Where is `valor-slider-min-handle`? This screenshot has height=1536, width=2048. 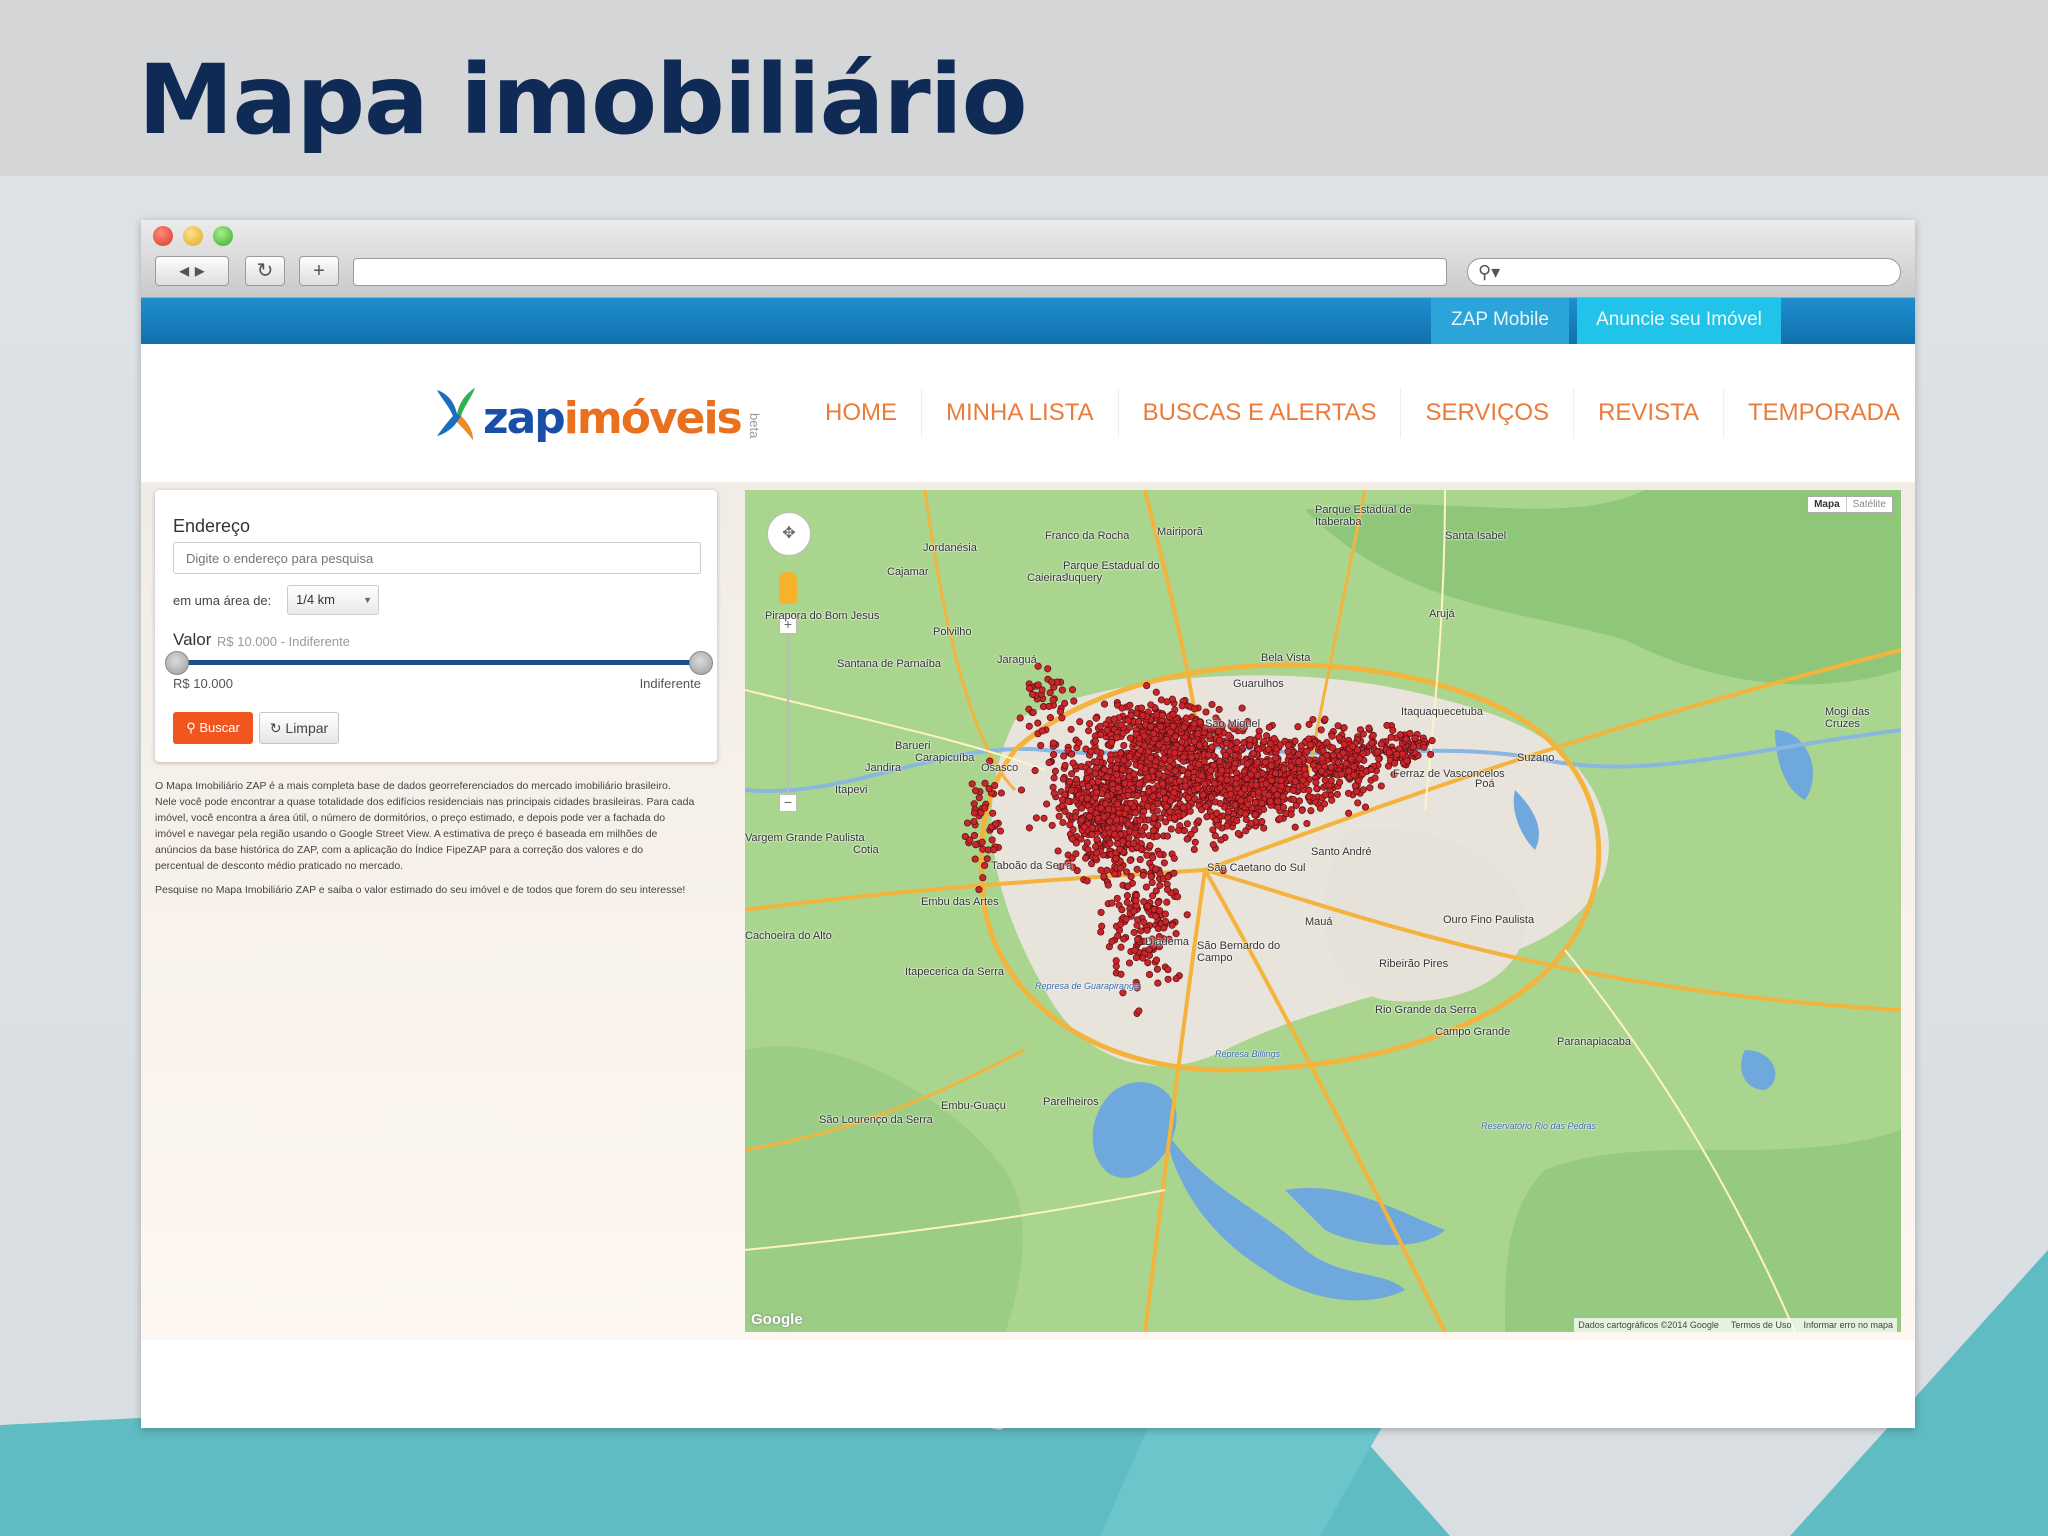 valor-slider-min-handle is located at coordinates (177, 663).